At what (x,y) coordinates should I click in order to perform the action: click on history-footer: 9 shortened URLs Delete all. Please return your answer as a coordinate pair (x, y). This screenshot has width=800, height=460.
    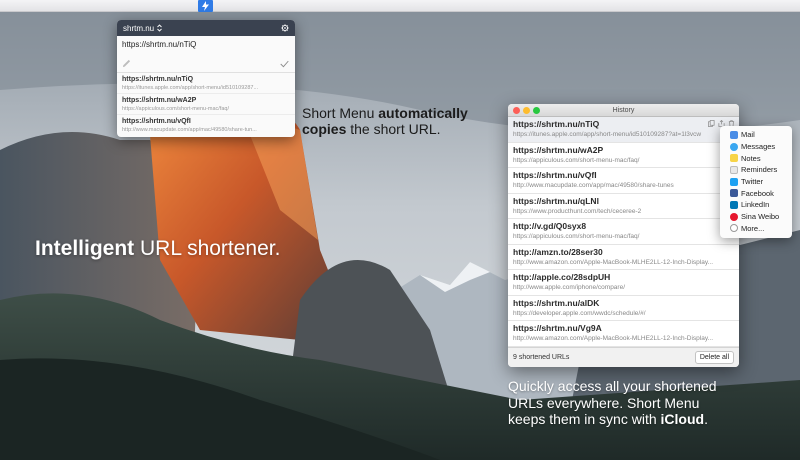
    Looking at the image, I should click on (623, 357).